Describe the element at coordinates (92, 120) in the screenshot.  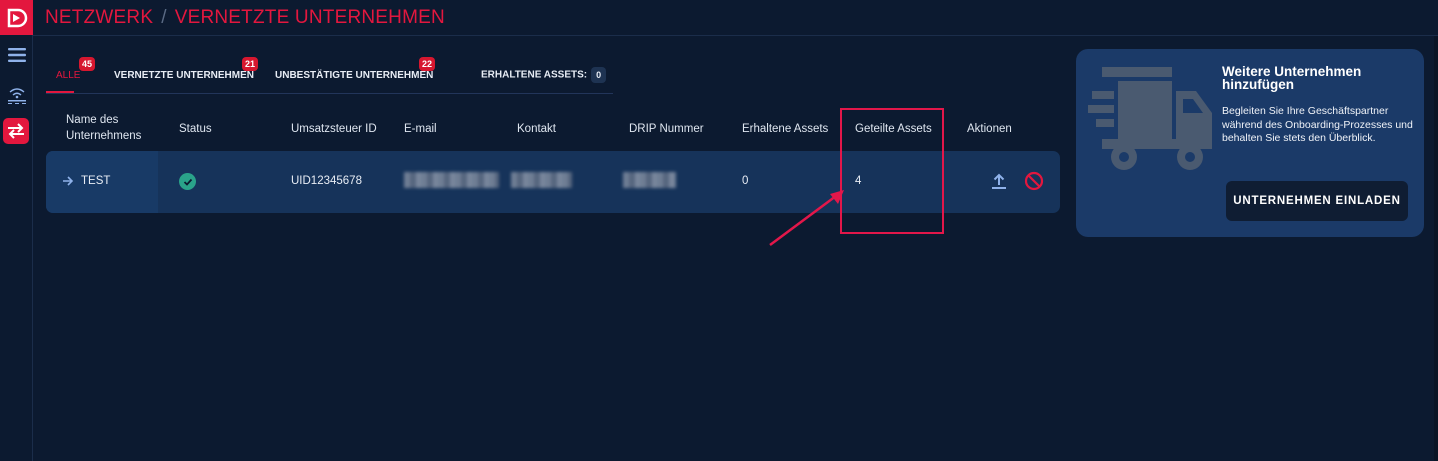
I see `column-header-name-line1: Name des` at that location.